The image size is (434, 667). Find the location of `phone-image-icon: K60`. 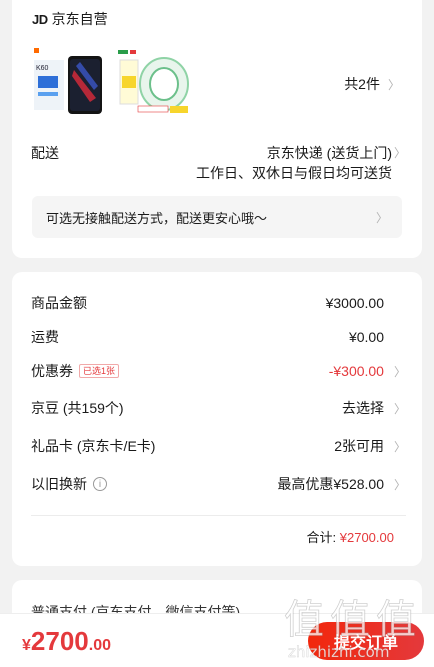

phone-image-icon: K60 is located at coordinates (68, 83).